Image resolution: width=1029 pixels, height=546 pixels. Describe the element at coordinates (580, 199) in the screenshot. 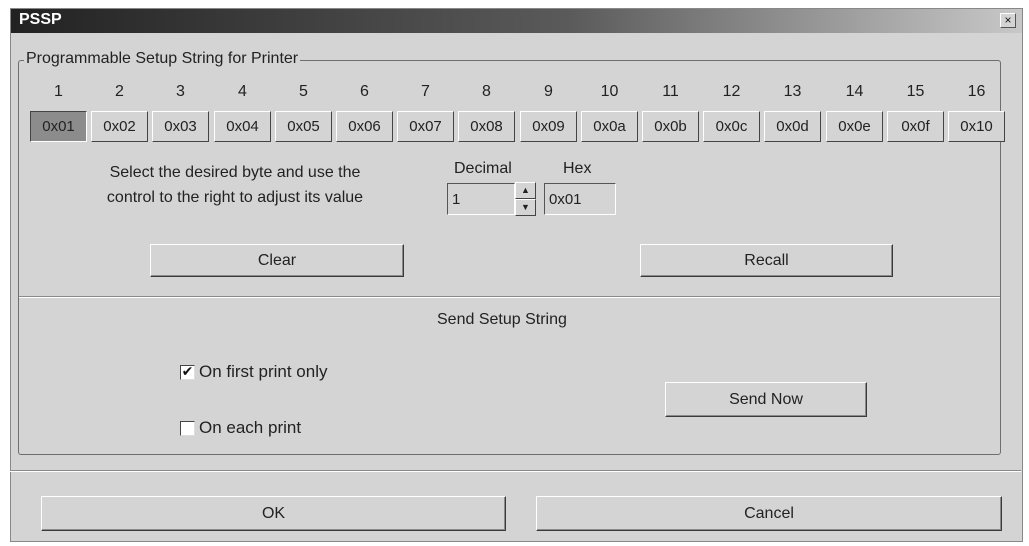

I see `hex-field: 0x01` at that location.